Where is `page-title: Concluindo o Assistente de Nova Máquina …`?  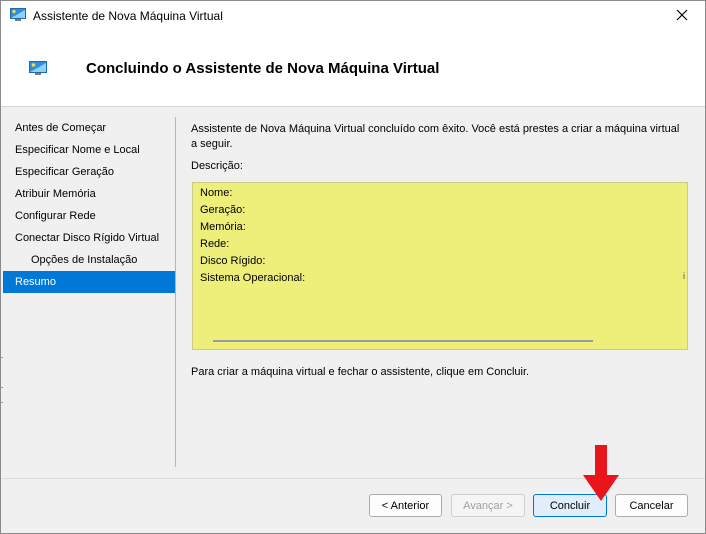 page-title: Concluindo o Assistente de Nova Máquina … is located at coordinates (263, 68).